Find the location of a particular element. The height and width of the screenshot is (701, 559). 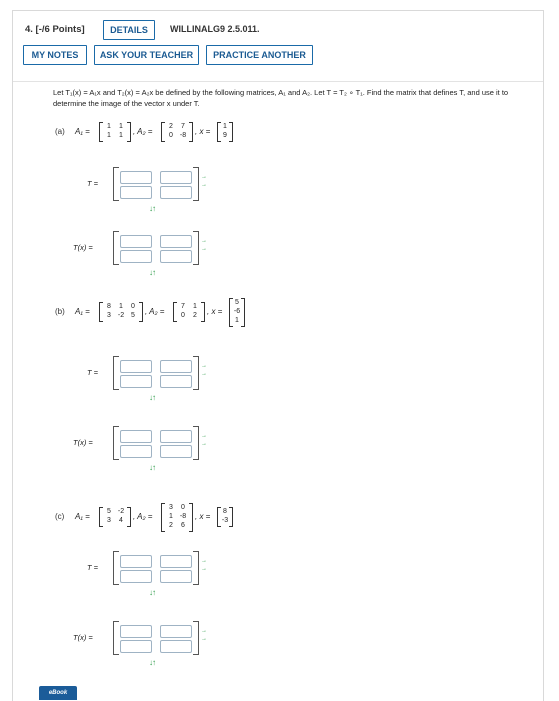

matrix-a2: 2 7 0 -8 is located at coordinates (177, 132).